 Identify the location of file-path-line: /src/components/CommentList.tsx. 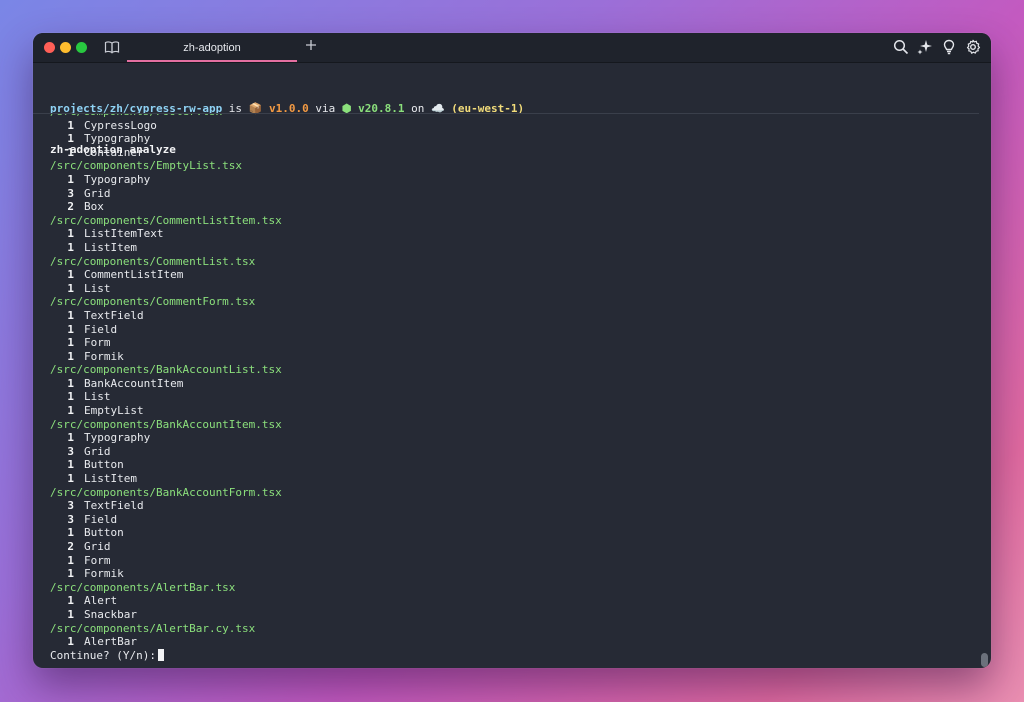
(153, 261).